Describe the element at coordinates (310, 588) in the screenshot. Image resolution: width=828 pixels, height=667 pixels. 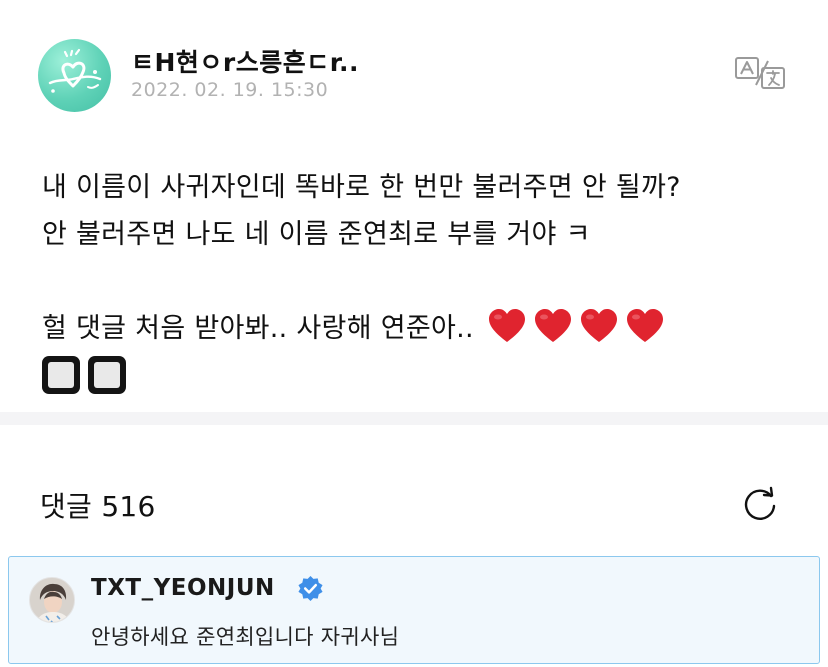
I see `verified-badge-icon` at that location.